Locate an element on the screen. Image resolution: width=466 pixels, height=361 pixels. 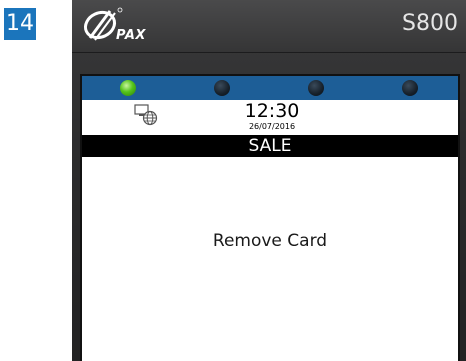
network-globe-icon is located at coordinates (146, 115).